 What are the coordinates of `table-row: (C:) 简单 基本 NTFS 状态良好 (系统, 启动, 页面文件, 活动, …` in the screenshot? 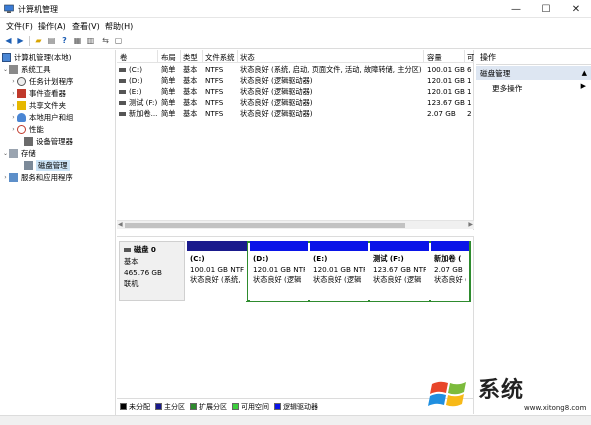 It's located at (295, 70).